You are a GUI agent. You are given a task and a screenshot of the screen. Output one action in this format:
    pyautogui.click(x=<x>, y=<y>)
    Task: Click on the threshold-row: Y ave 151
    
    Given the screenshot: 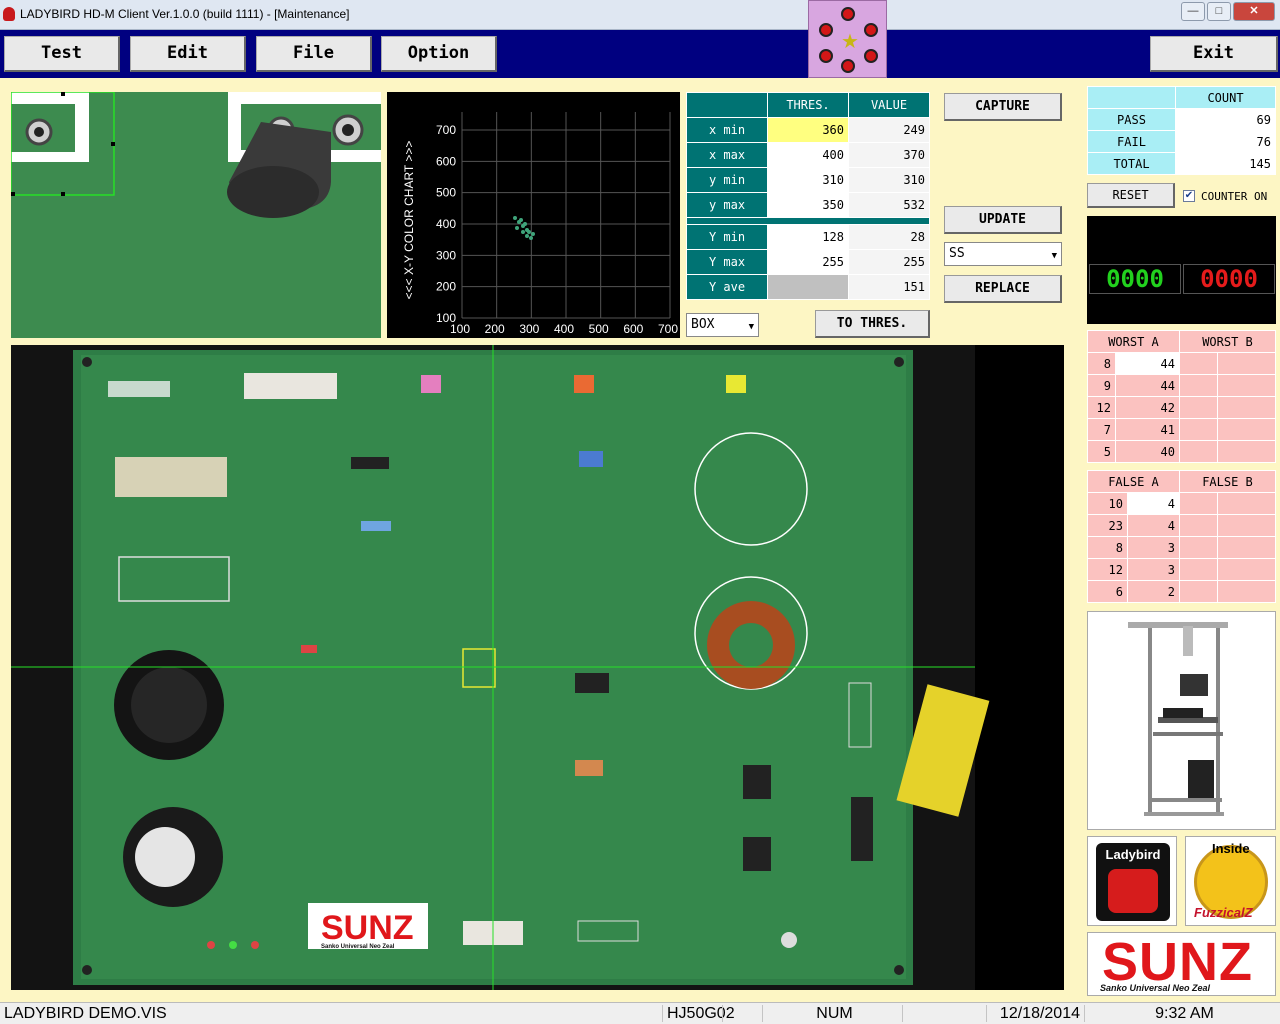 What is the action you would take?
    pyautogui.click(x=808, y=287)
    